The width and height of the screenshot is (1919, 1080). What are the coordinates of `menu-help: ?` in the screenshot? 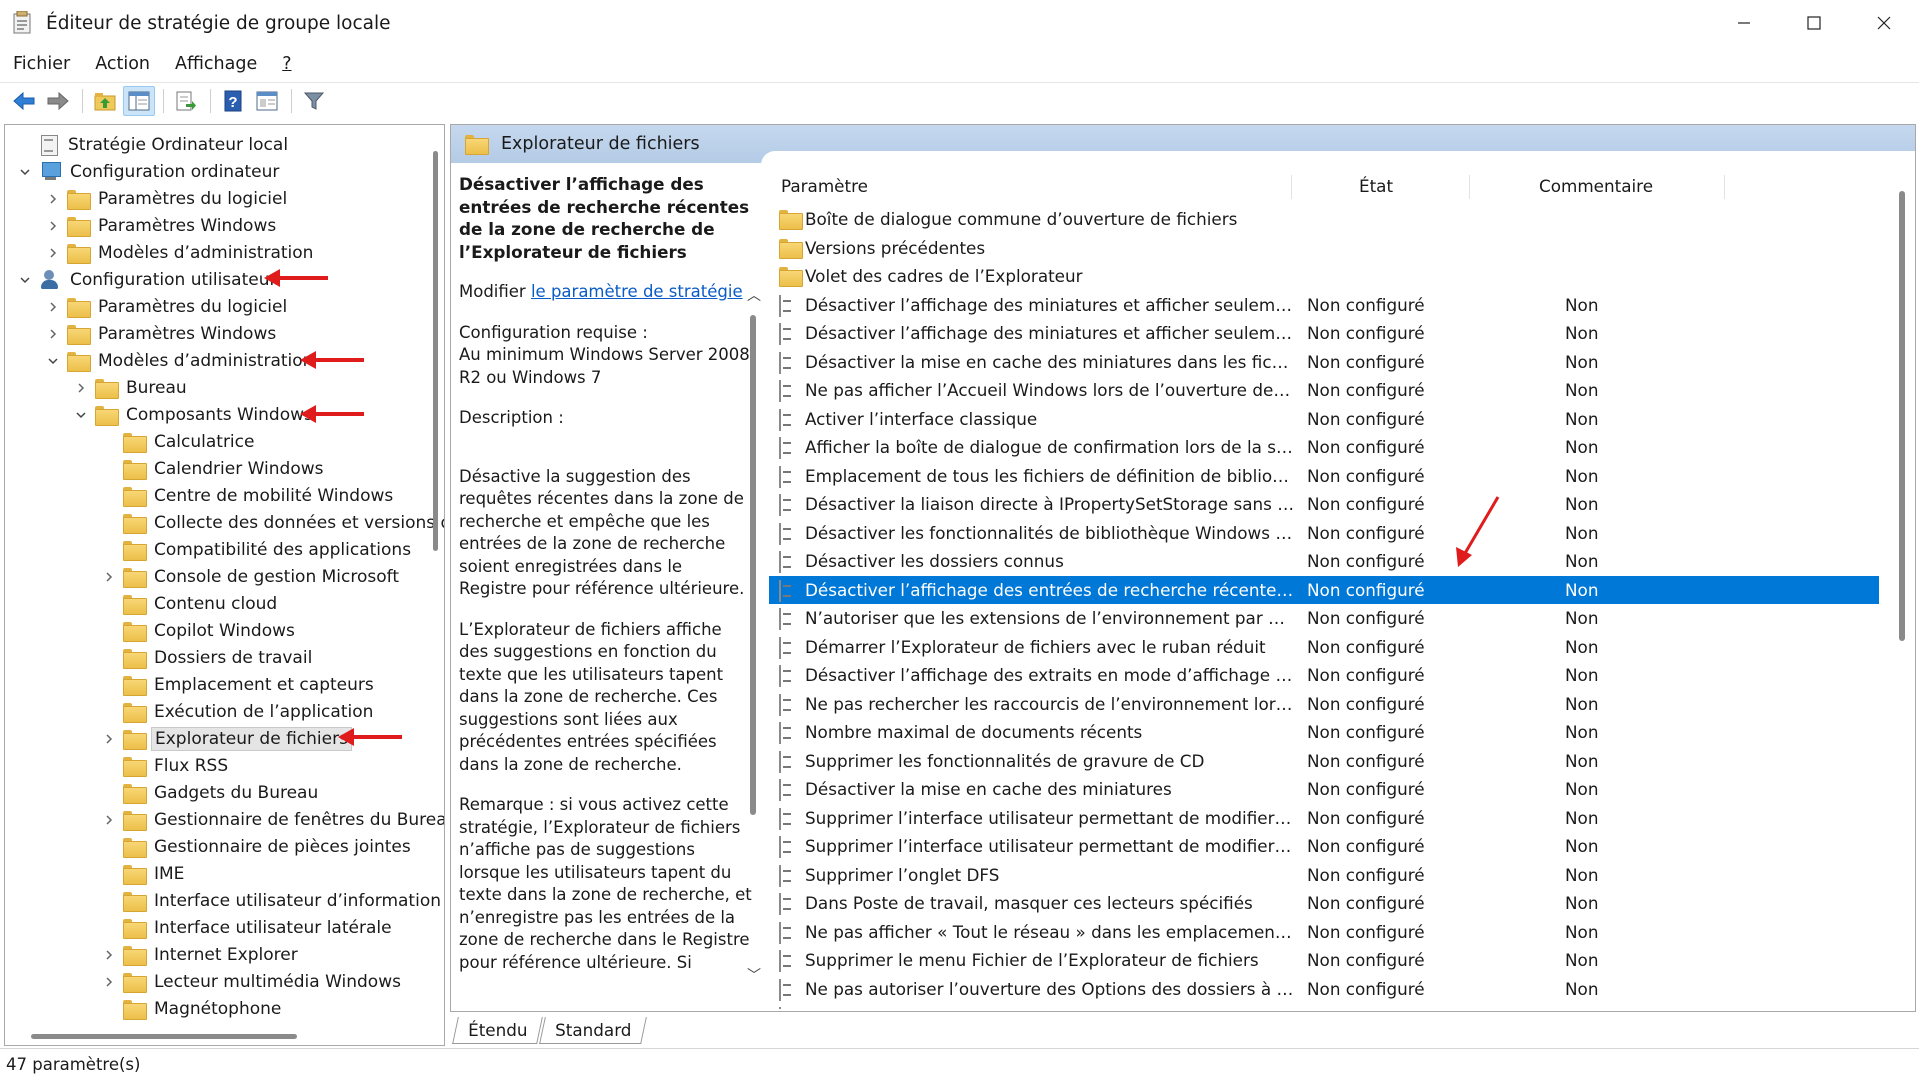 It's located at (285, 64).